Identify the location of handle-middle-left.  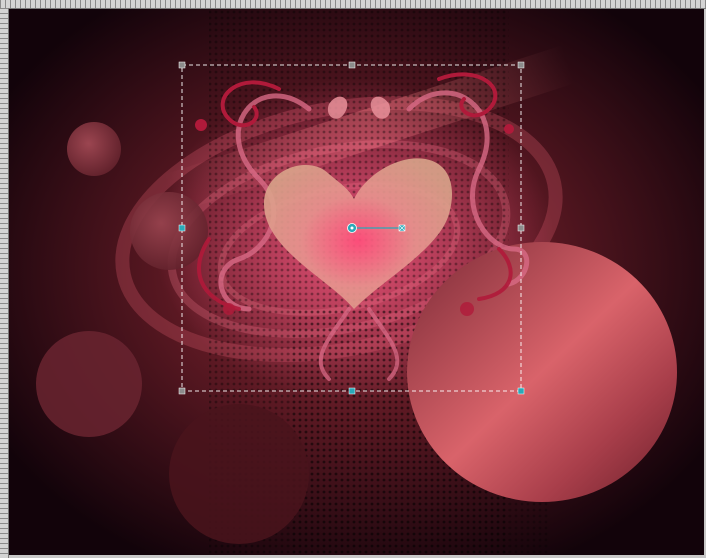
(182, 228).